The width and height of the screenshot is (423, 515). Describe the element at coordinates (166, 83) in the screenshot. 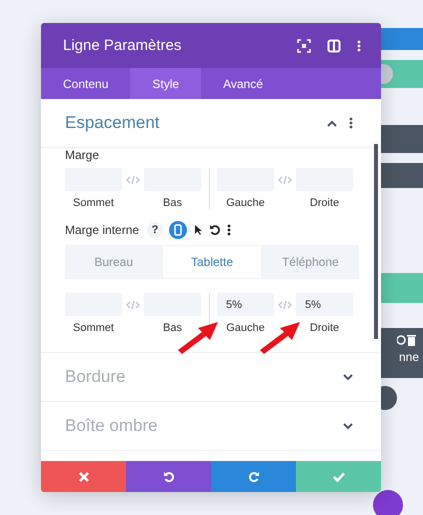

I see `tab: Style` at that location.